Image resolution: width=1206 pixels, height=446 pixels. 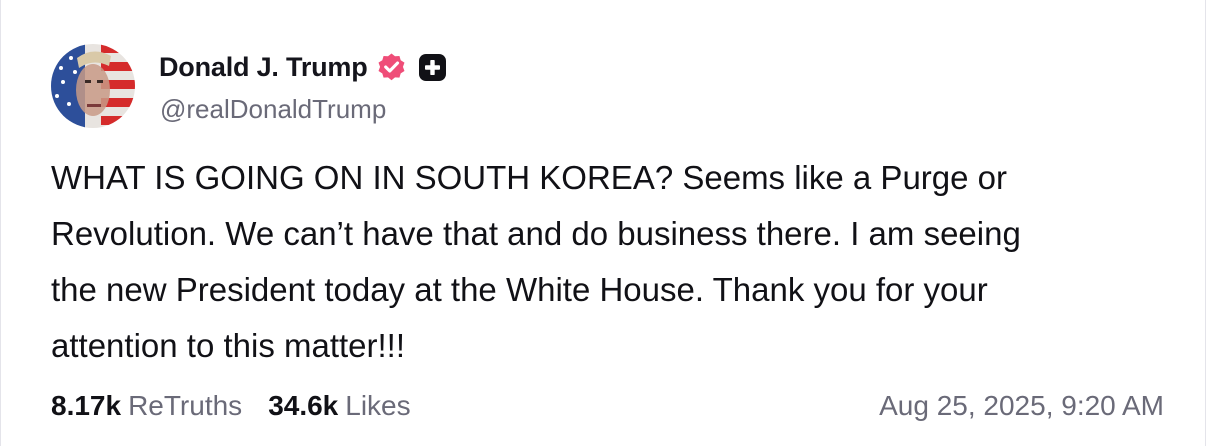 I want to click on avatar-image, so click(x=93, y=86).